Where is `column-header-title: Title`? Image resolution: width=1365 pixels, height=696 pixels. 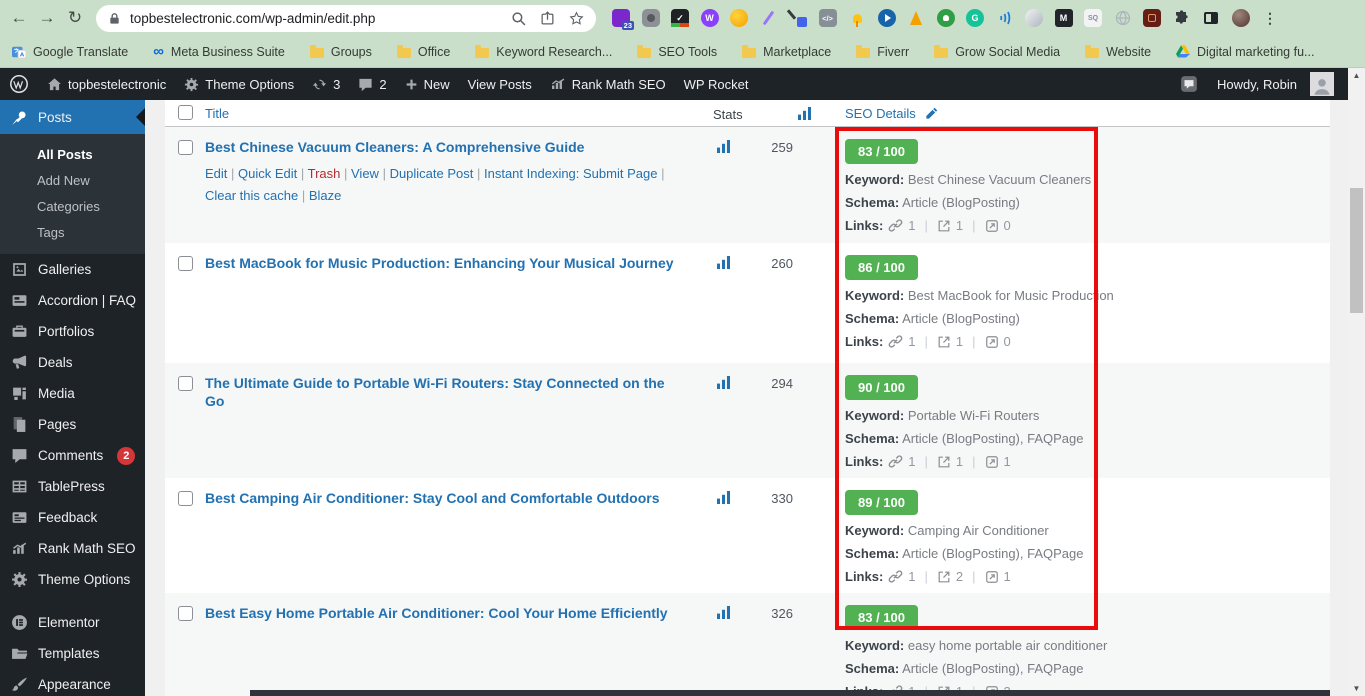
column-header-title: Title is located at coordinates (217, 113).